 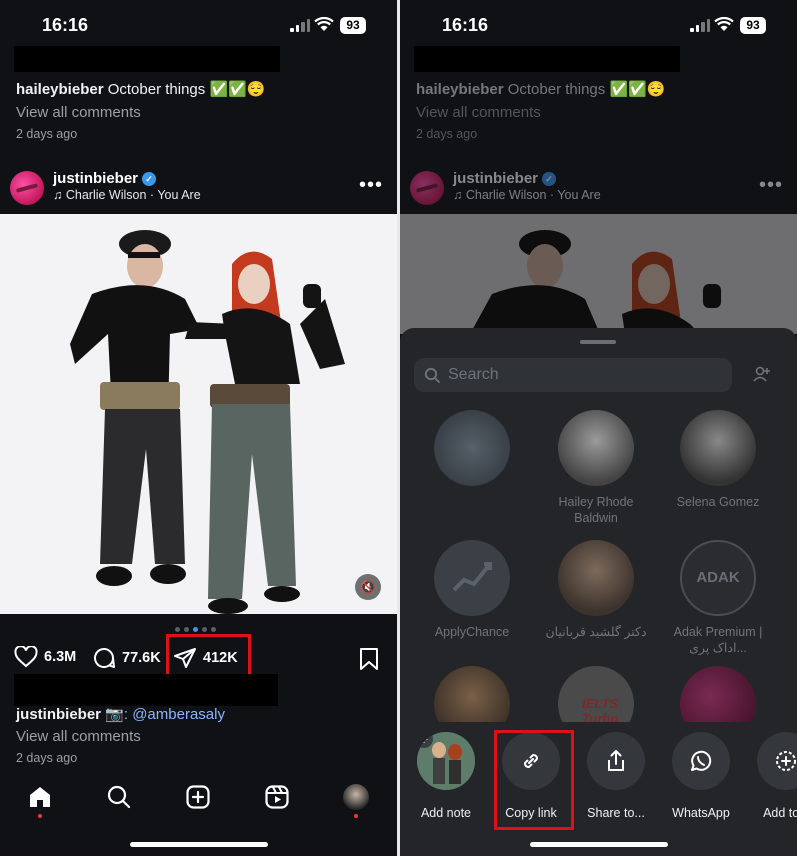 I want to click on whatsapp-icon, so click(x=701, y=760).